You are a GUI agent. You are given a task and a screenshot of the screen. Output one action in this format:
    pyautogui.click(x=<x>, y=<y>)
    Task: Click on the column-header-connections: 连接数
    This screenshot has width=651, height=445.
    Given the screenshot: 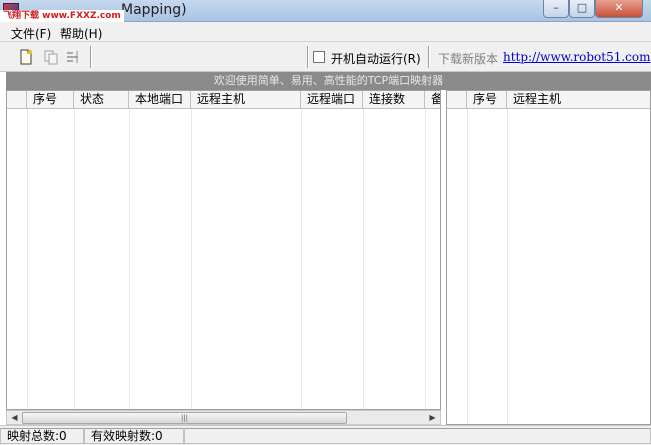 What is the action you would take?
    pyautogui.click(x=394, y=100)
    